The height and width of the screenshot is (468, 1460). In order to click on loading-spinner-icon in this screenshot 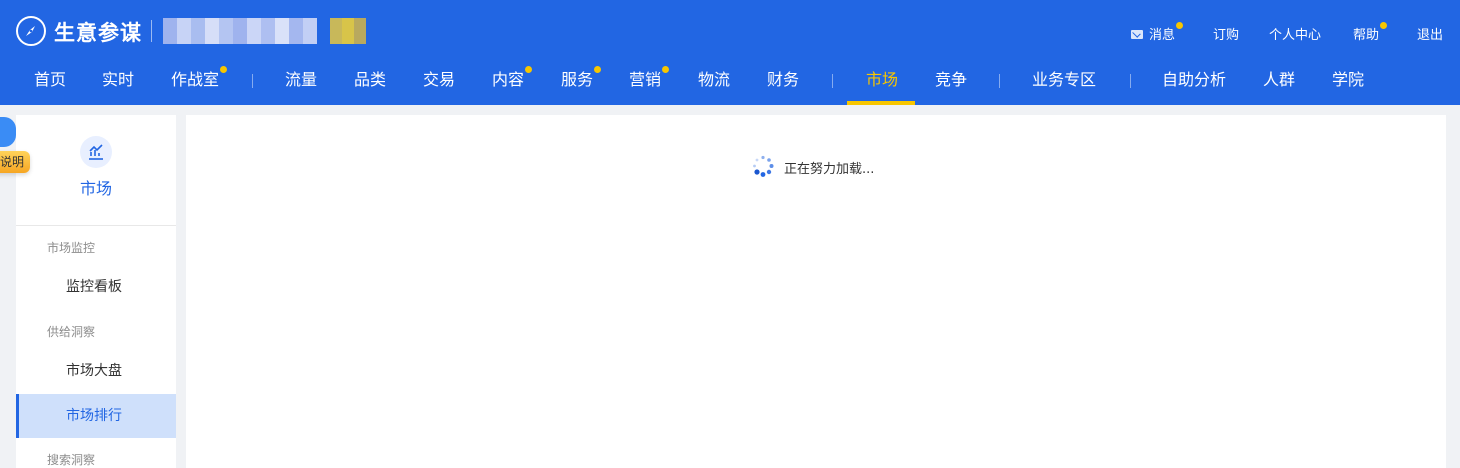, I will do `click(763, 166)`.